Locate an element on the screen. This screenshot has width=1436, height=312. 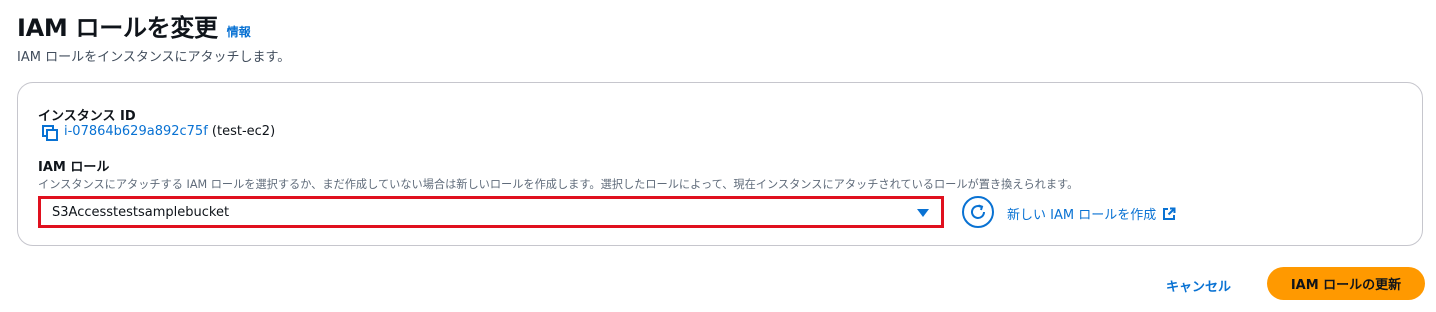
create-iam-role-link: 新しい IAM ロールを作成 is located at coordinates (1091, 213).